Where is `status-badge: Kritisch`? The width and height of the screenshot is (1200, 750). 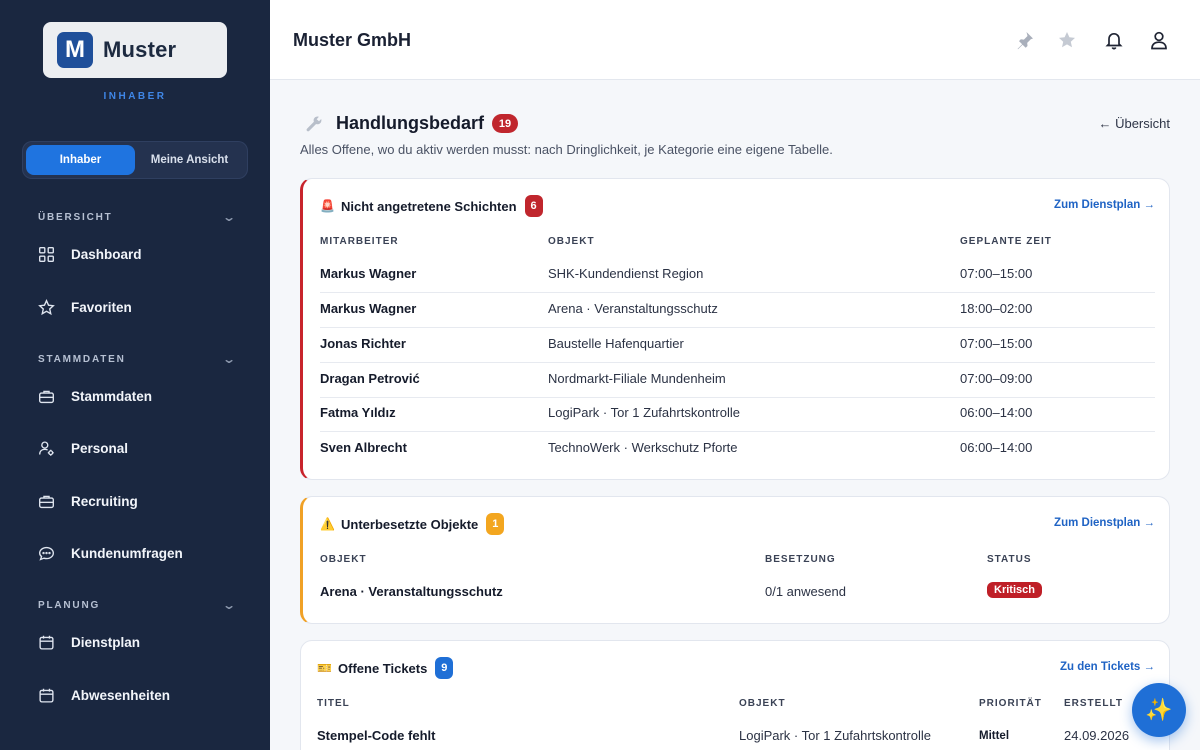
status-badge: Kritisch is located at coordinates (1014, 590).